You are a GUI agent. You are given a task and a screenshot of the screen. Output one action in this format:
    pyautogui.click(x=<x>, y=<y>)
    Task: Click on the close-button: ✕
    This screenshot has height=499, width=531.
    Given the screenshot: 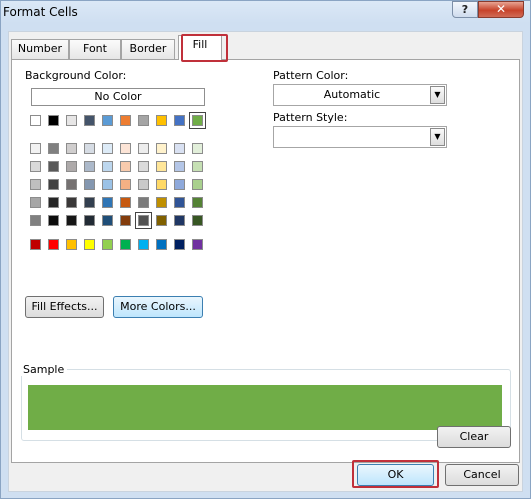 What is the action you would take?
    pyautogui.click(x=501, y=9)
    